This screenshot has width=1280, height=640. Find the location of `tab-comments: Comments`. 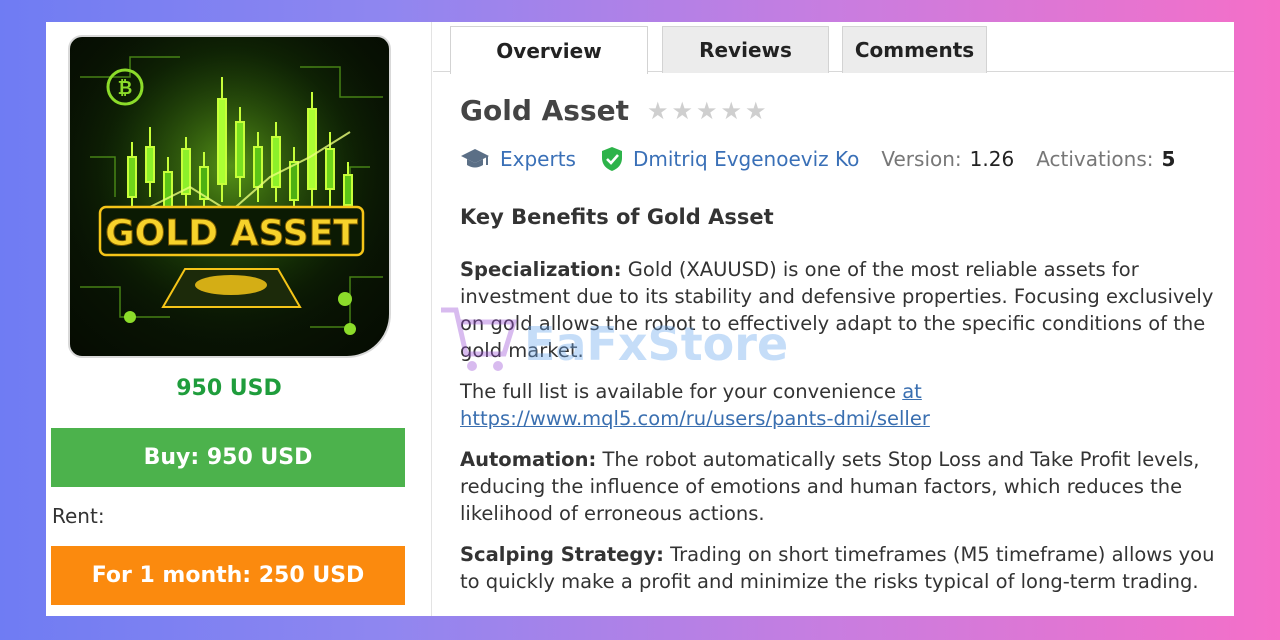

tab-comments: Comments is located at coordinates (914, 49).